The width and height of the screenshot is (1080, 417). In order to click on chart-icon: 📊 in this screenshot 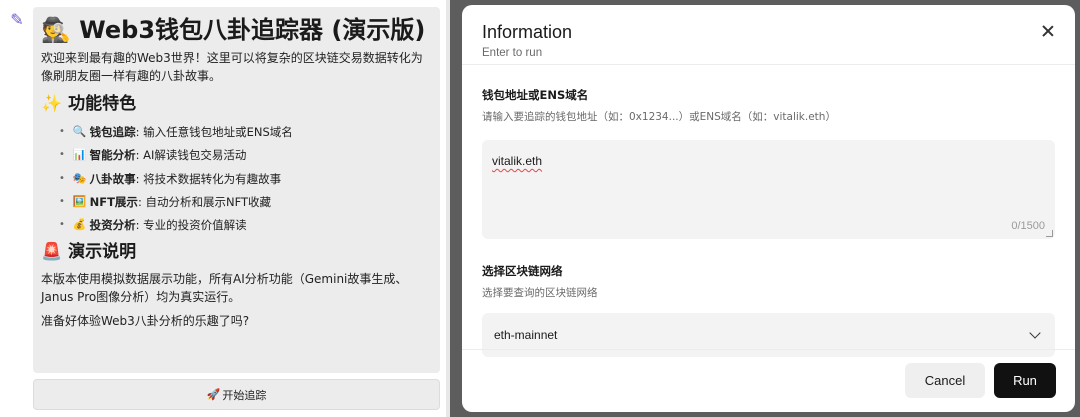, I will do `click(79, 155)`.